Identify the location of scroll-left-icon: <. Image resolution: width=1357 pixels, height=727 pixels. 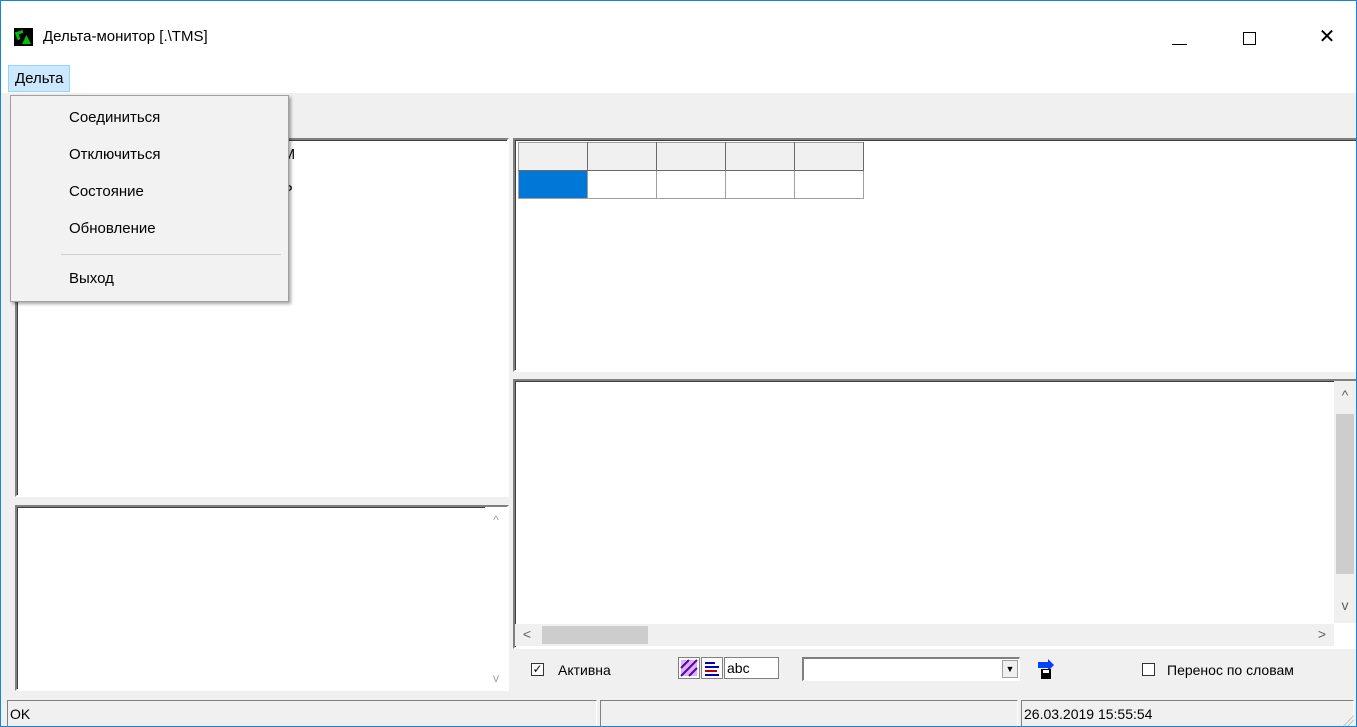
(527, 634).